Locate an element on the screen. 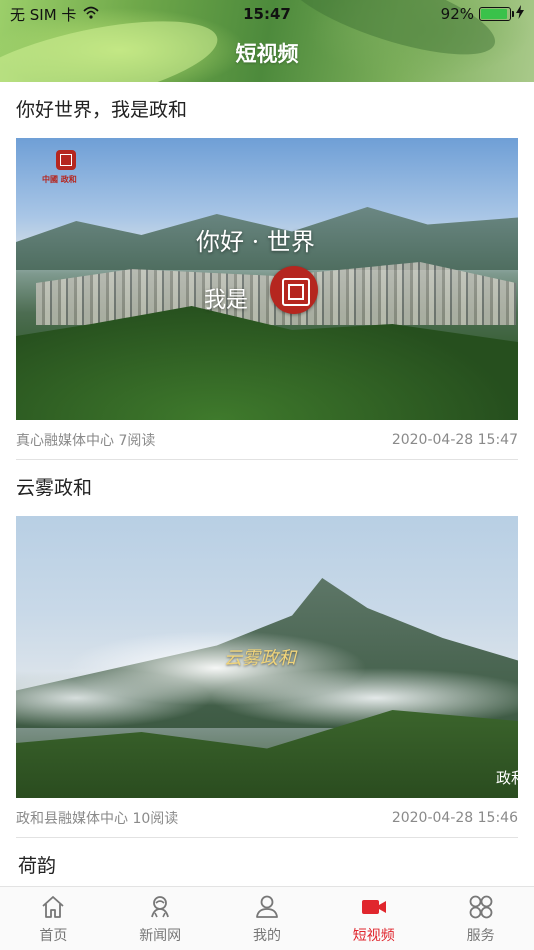  tab-bar: 首页 新闻网 我的 短视频 服务 is located at coordinates (267, 918).